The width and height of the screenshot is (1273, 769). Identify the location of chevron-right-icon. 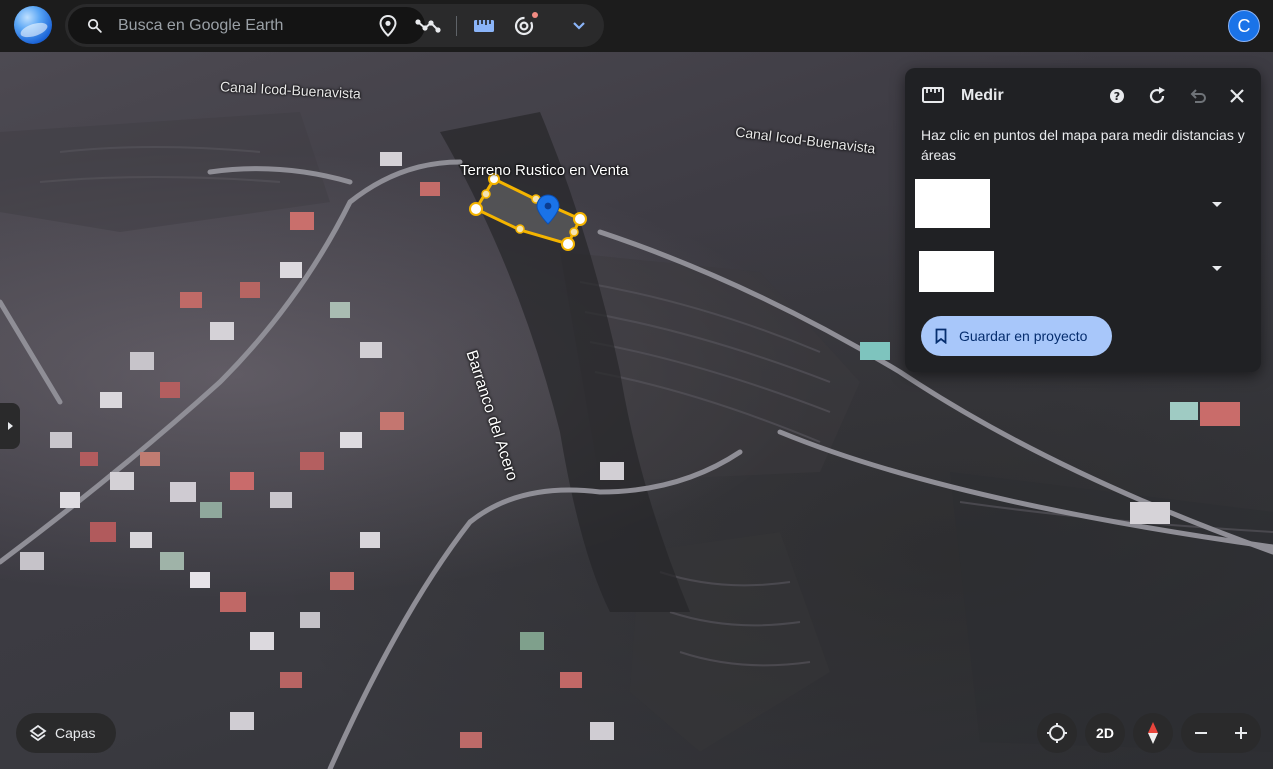
(10, 426).